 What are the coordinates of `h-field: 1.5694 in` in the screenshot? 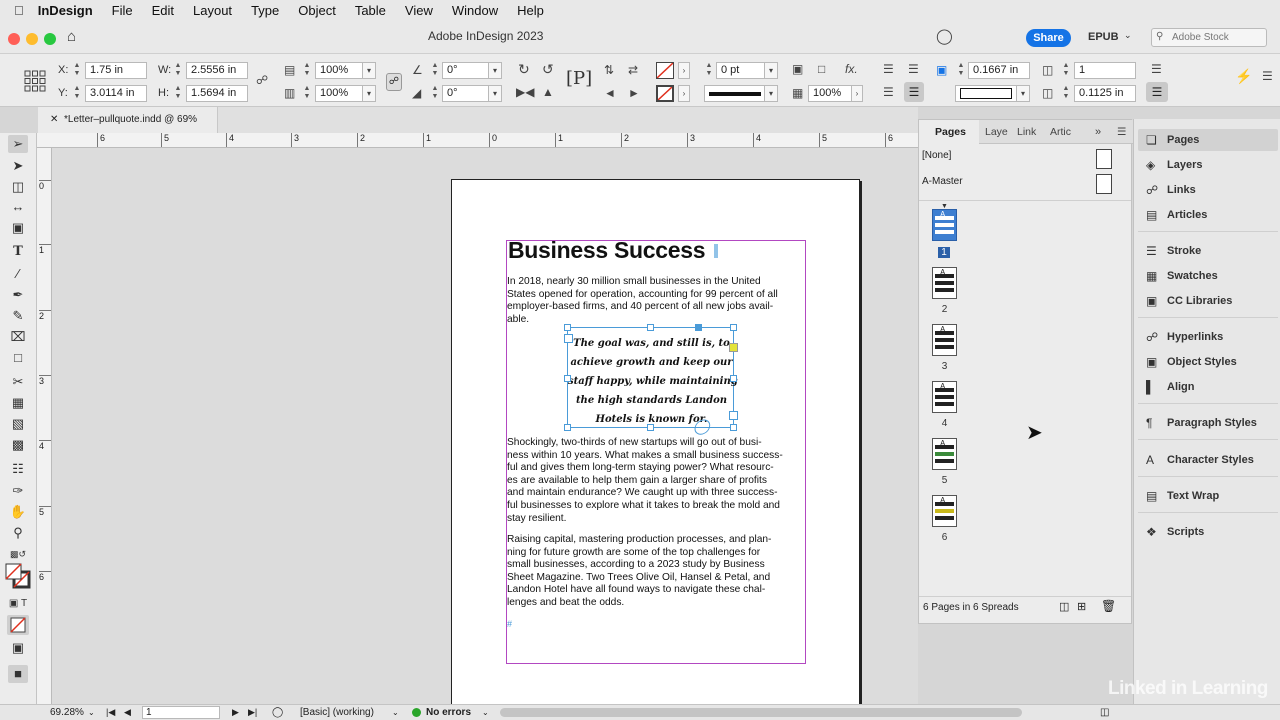 It's located at (217, 93).